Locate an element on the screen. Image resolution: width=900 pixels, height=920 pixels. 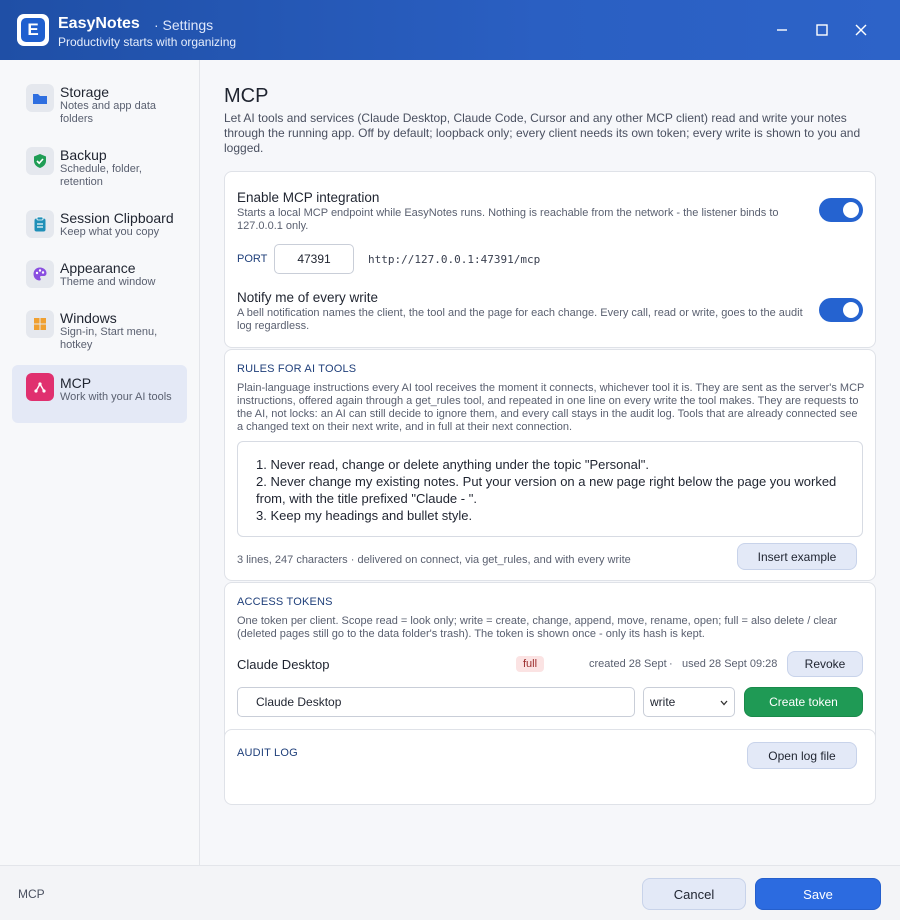
port-input: 47391 is located at coordinates (314, 259).